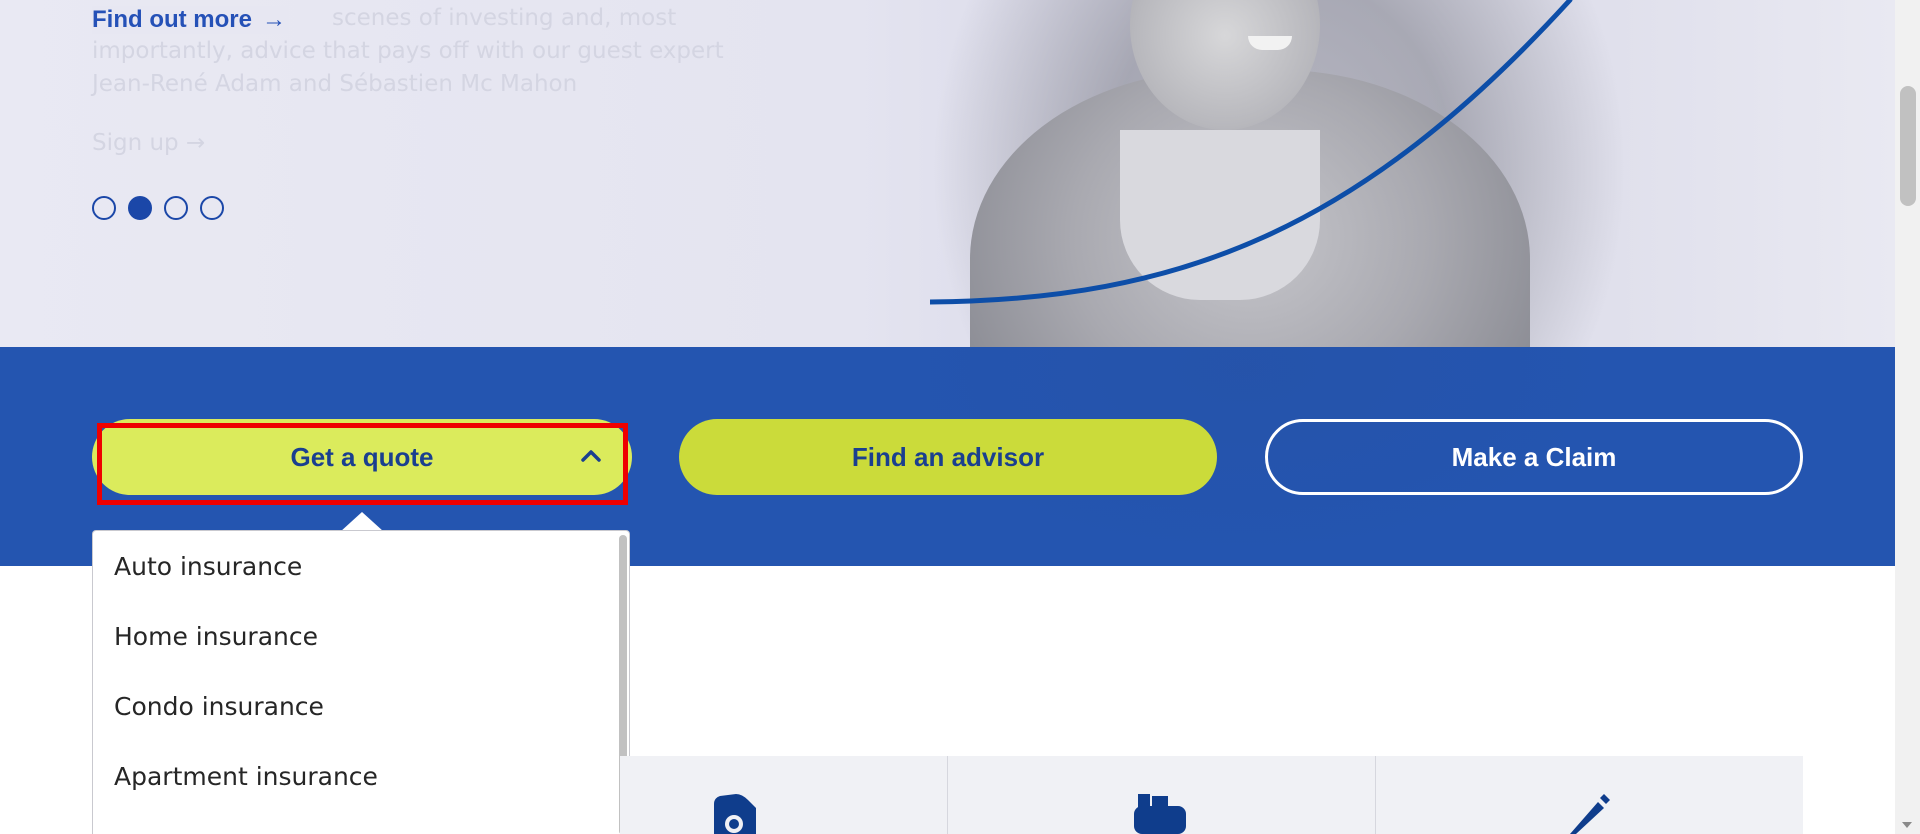 The width and height of the screenshot is (1920, 834). What do you see at coordinates (1907, 417) in the screenshot?
I see `page-scrollbar` at bounding box center [1907, 417].